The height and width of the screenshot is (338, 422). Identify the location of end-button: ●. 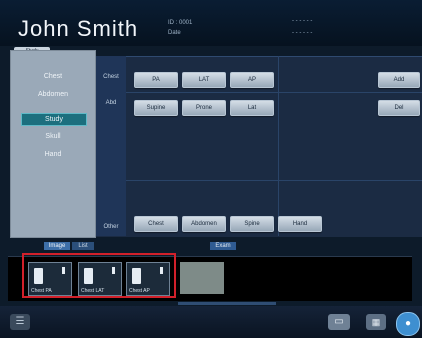
(408, 324).